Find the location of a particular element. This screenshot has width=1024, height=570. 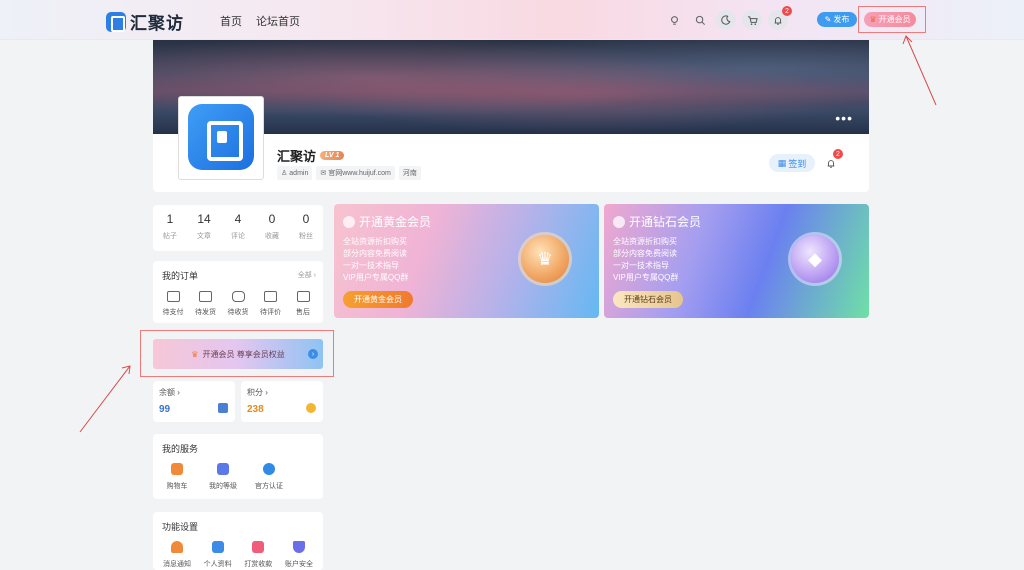

profile-meta: ♙ admin ✉ 官网www.huijuf.com 河南 is located at coordinates (349, 173).